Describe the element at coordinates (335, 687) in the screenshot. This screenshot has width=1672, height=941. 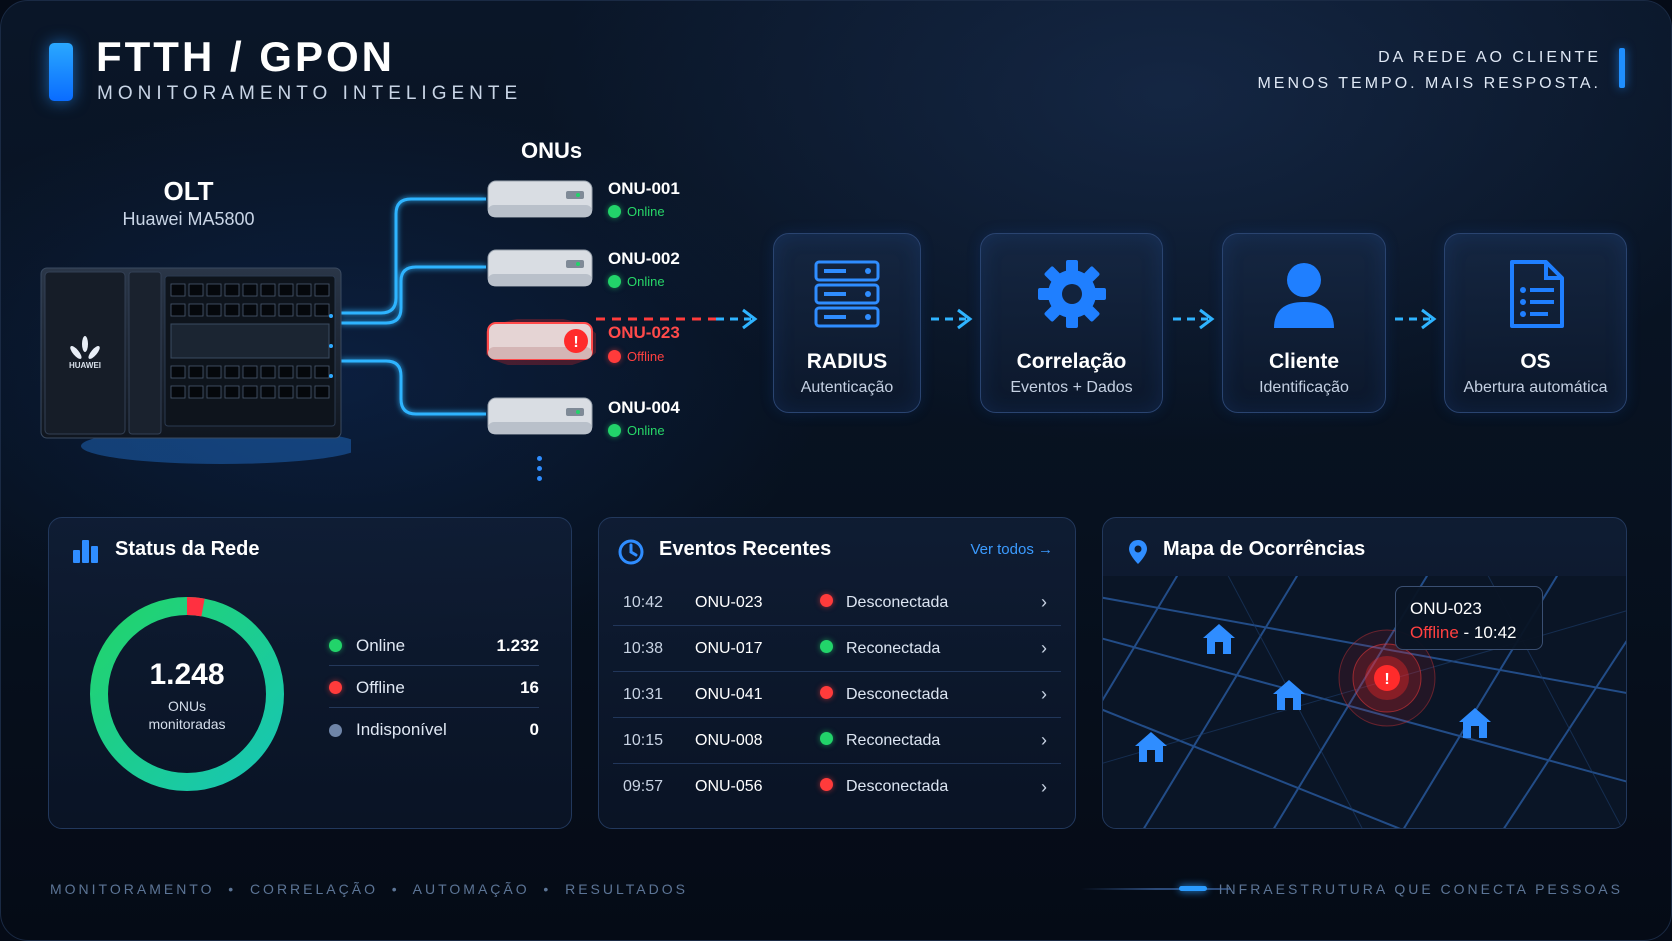
I see `legend-dot` at that location.